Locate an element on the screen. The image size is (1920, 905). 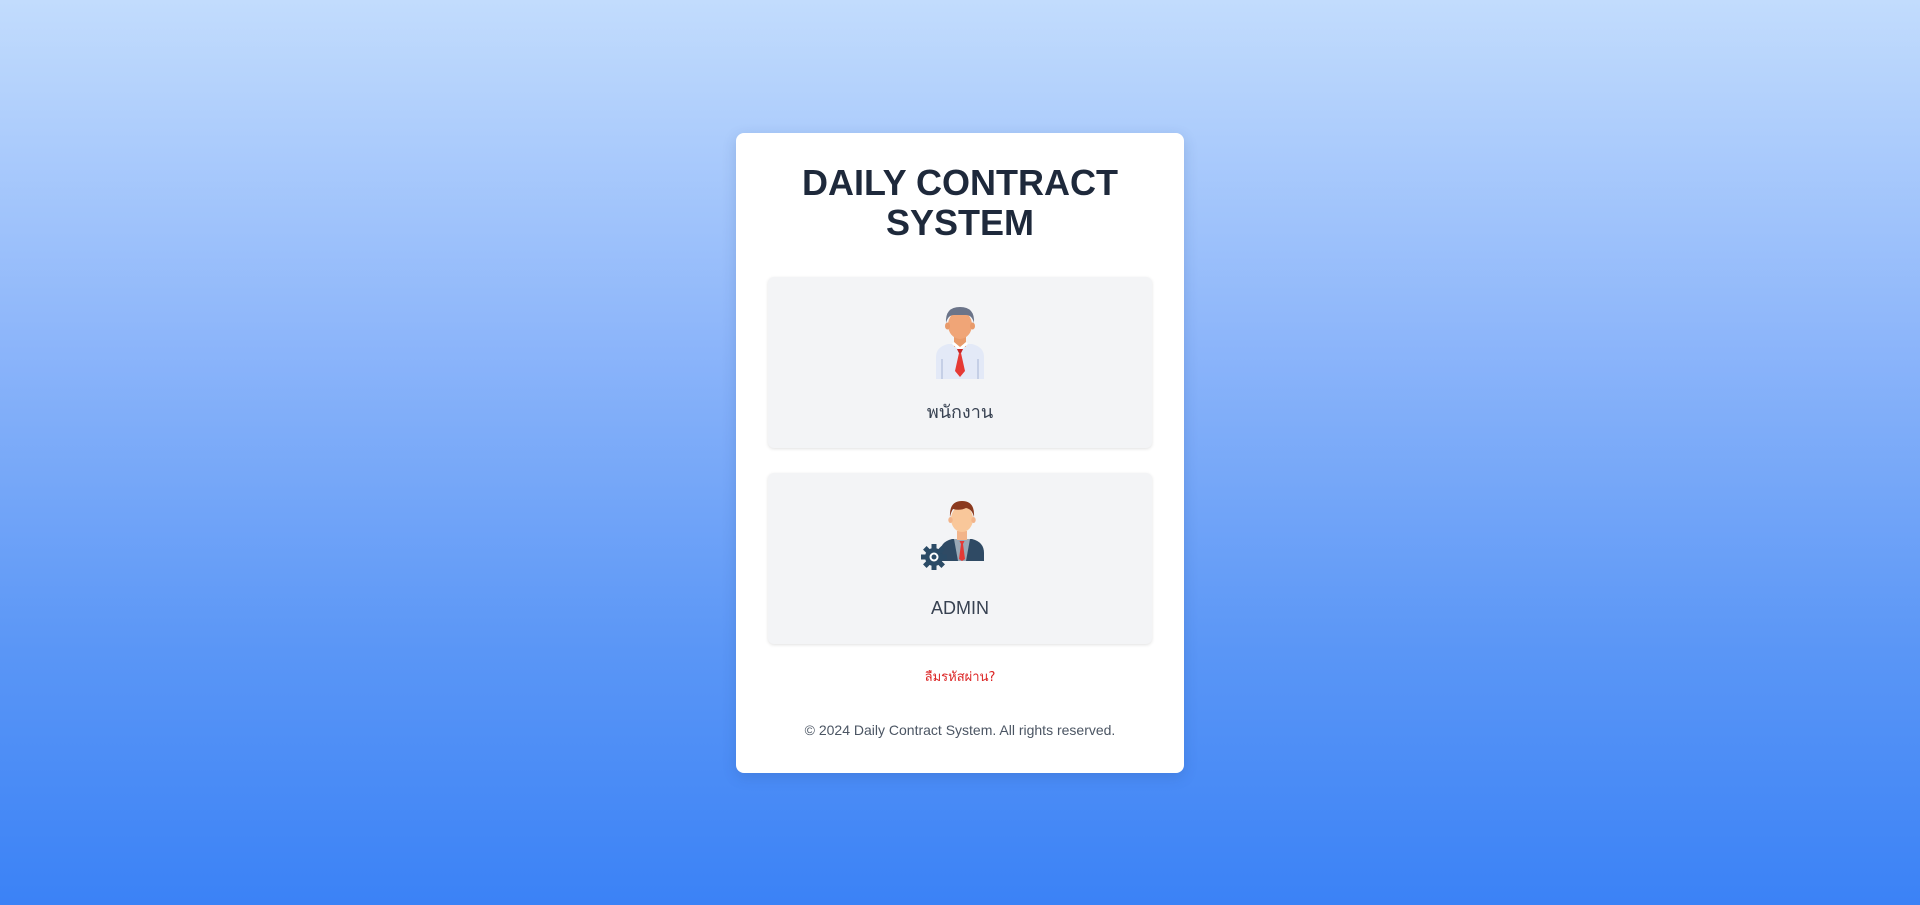
forgot-password-link: ลืมรหัสผ่าน? is located at coordinates (960, 678).